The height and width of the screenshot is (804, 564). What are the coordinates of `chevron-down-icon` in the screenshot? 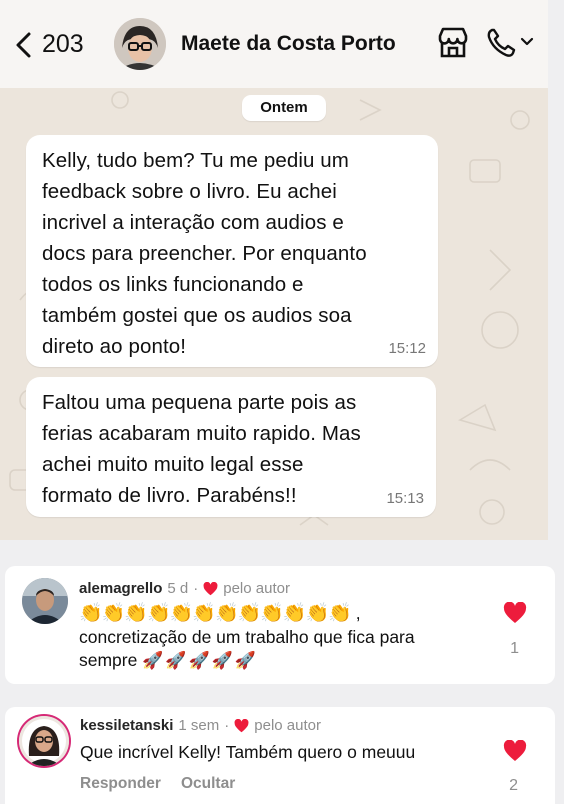 It's located at (527, 41).